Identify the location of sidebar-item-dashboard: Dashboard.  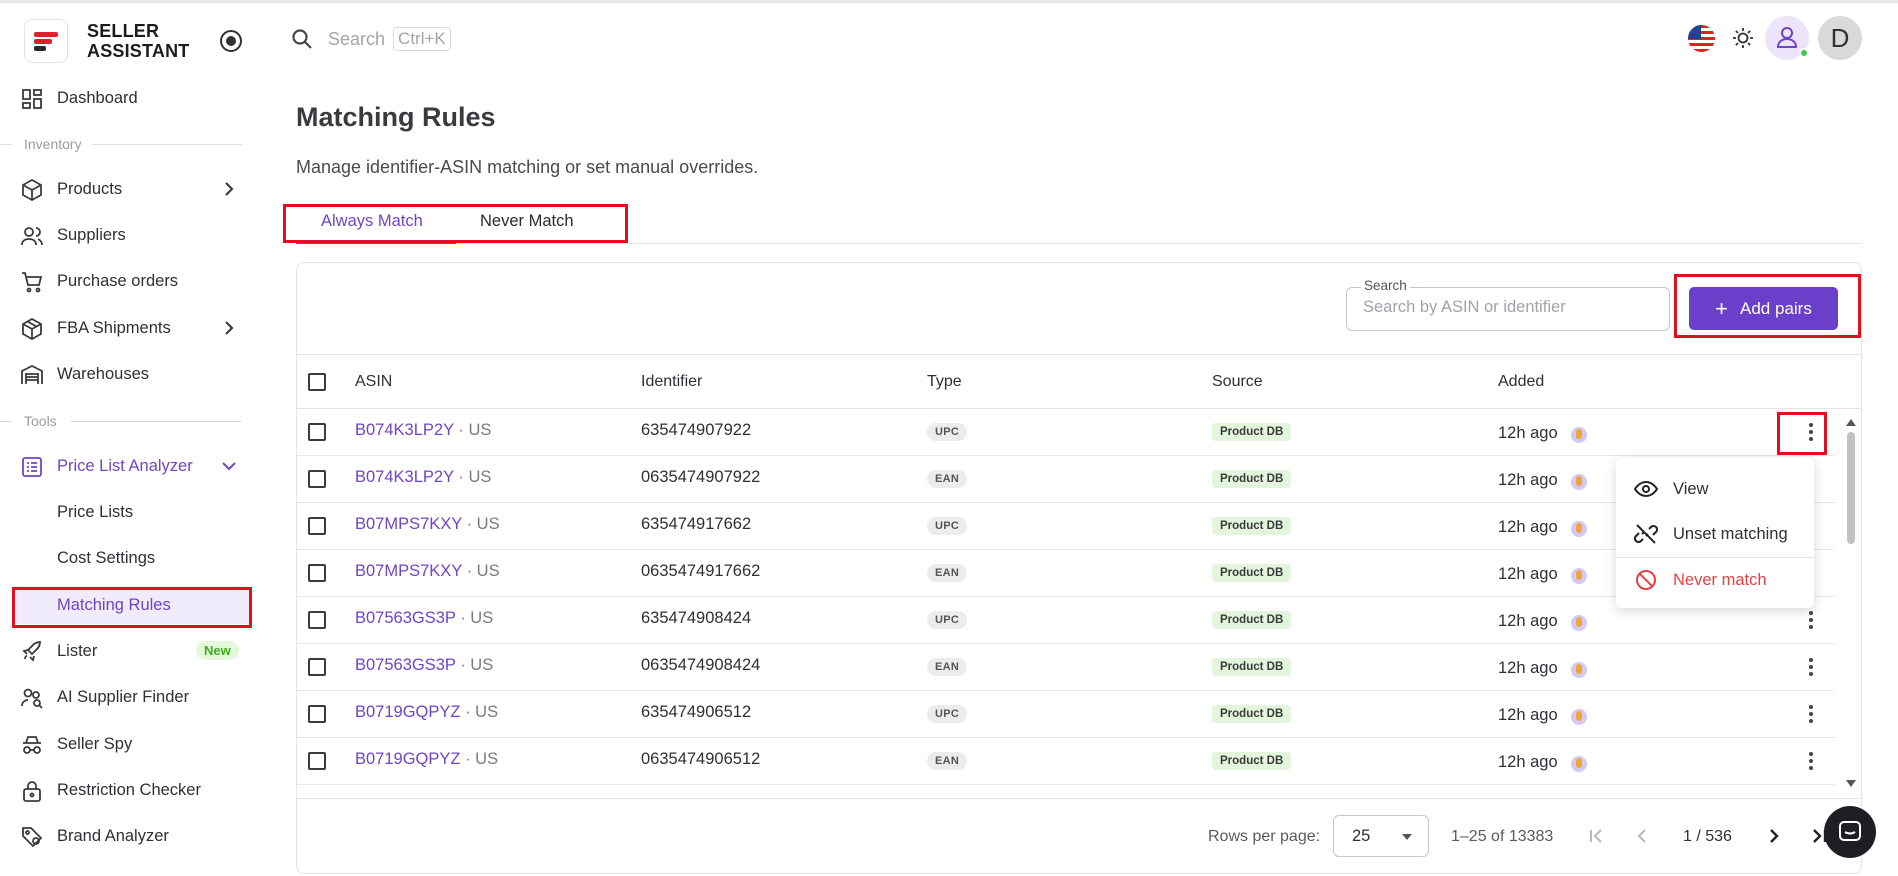
(130, 98).